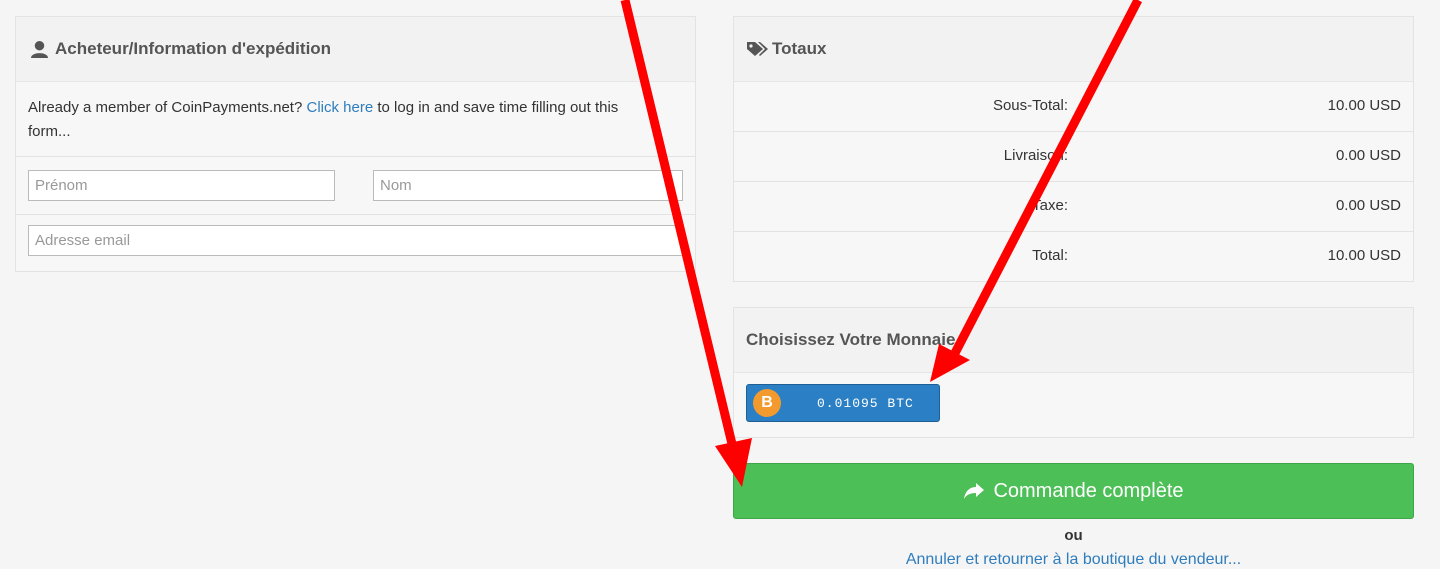  I want to click on total-label: Total:, so click(1050, 255).